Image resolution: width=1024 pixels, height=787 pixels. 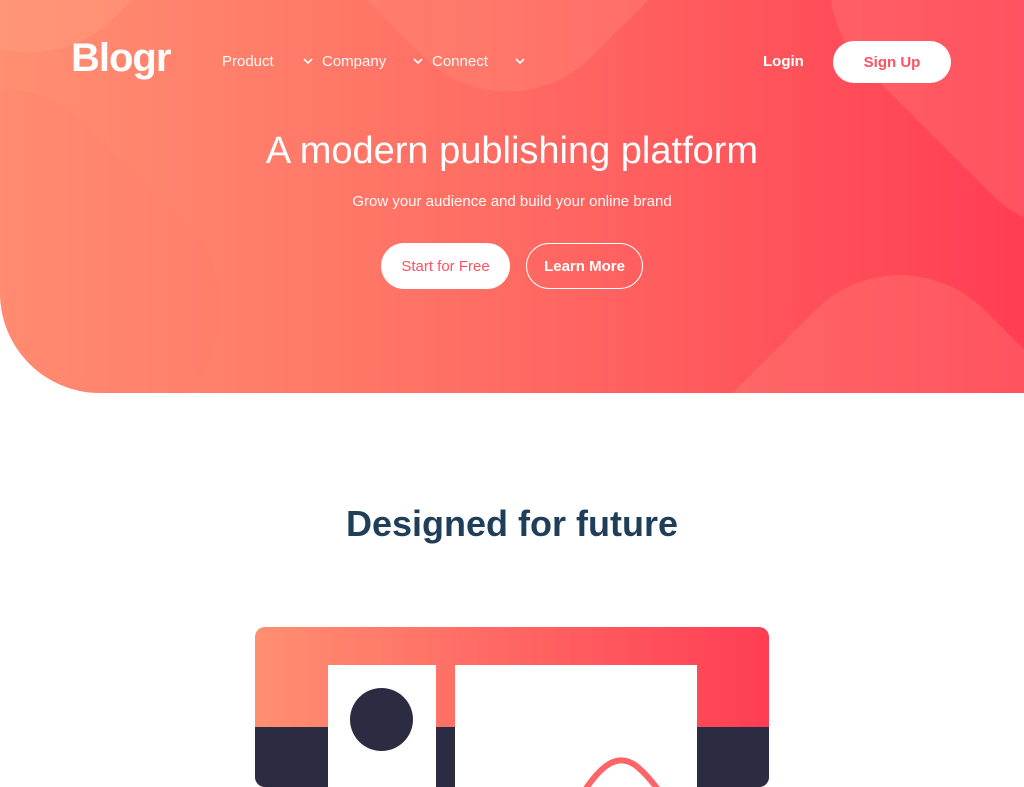 I want to click on editor-illustration, so click(x=512, y=707).